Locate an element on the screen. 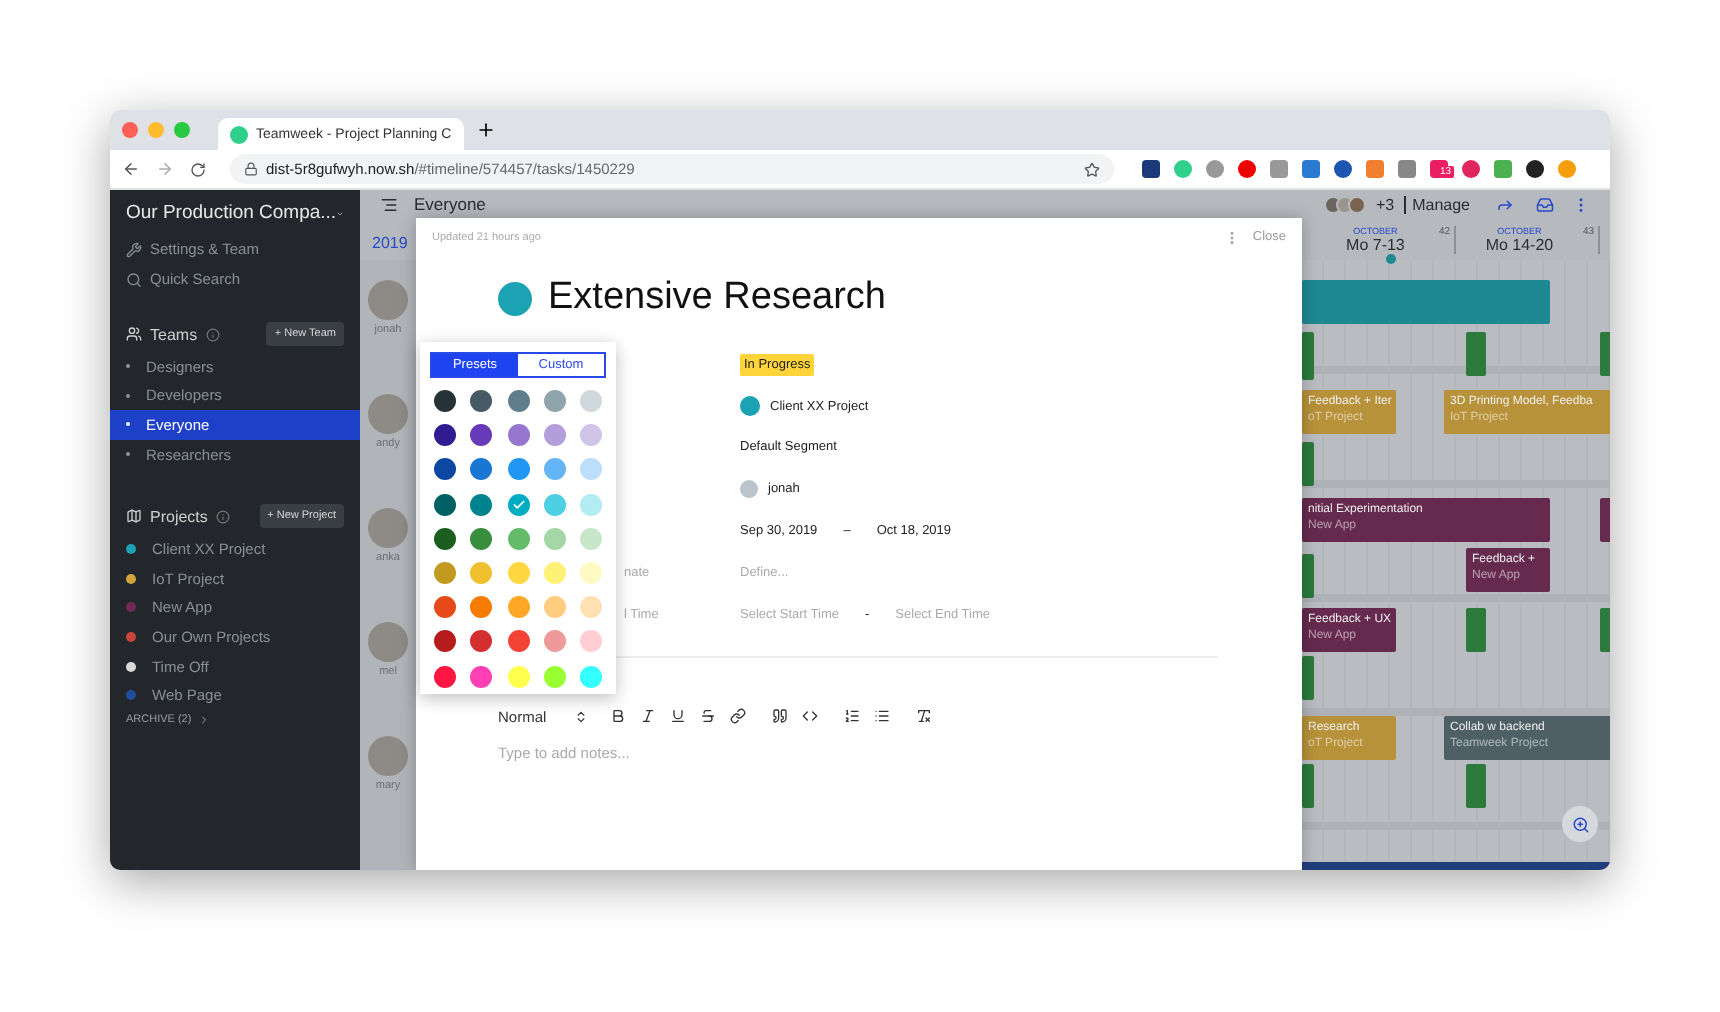  share-icon is located at coordinates (1505, 204).